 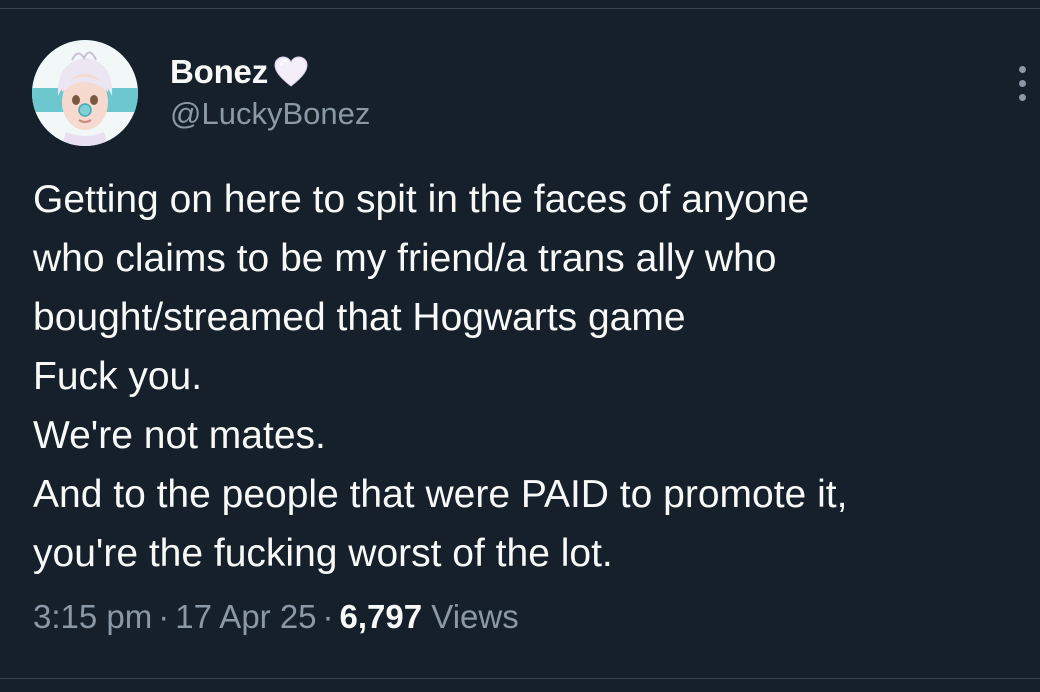 I want to click on tweet-line: Fuck you., so click(x=118, y=376).